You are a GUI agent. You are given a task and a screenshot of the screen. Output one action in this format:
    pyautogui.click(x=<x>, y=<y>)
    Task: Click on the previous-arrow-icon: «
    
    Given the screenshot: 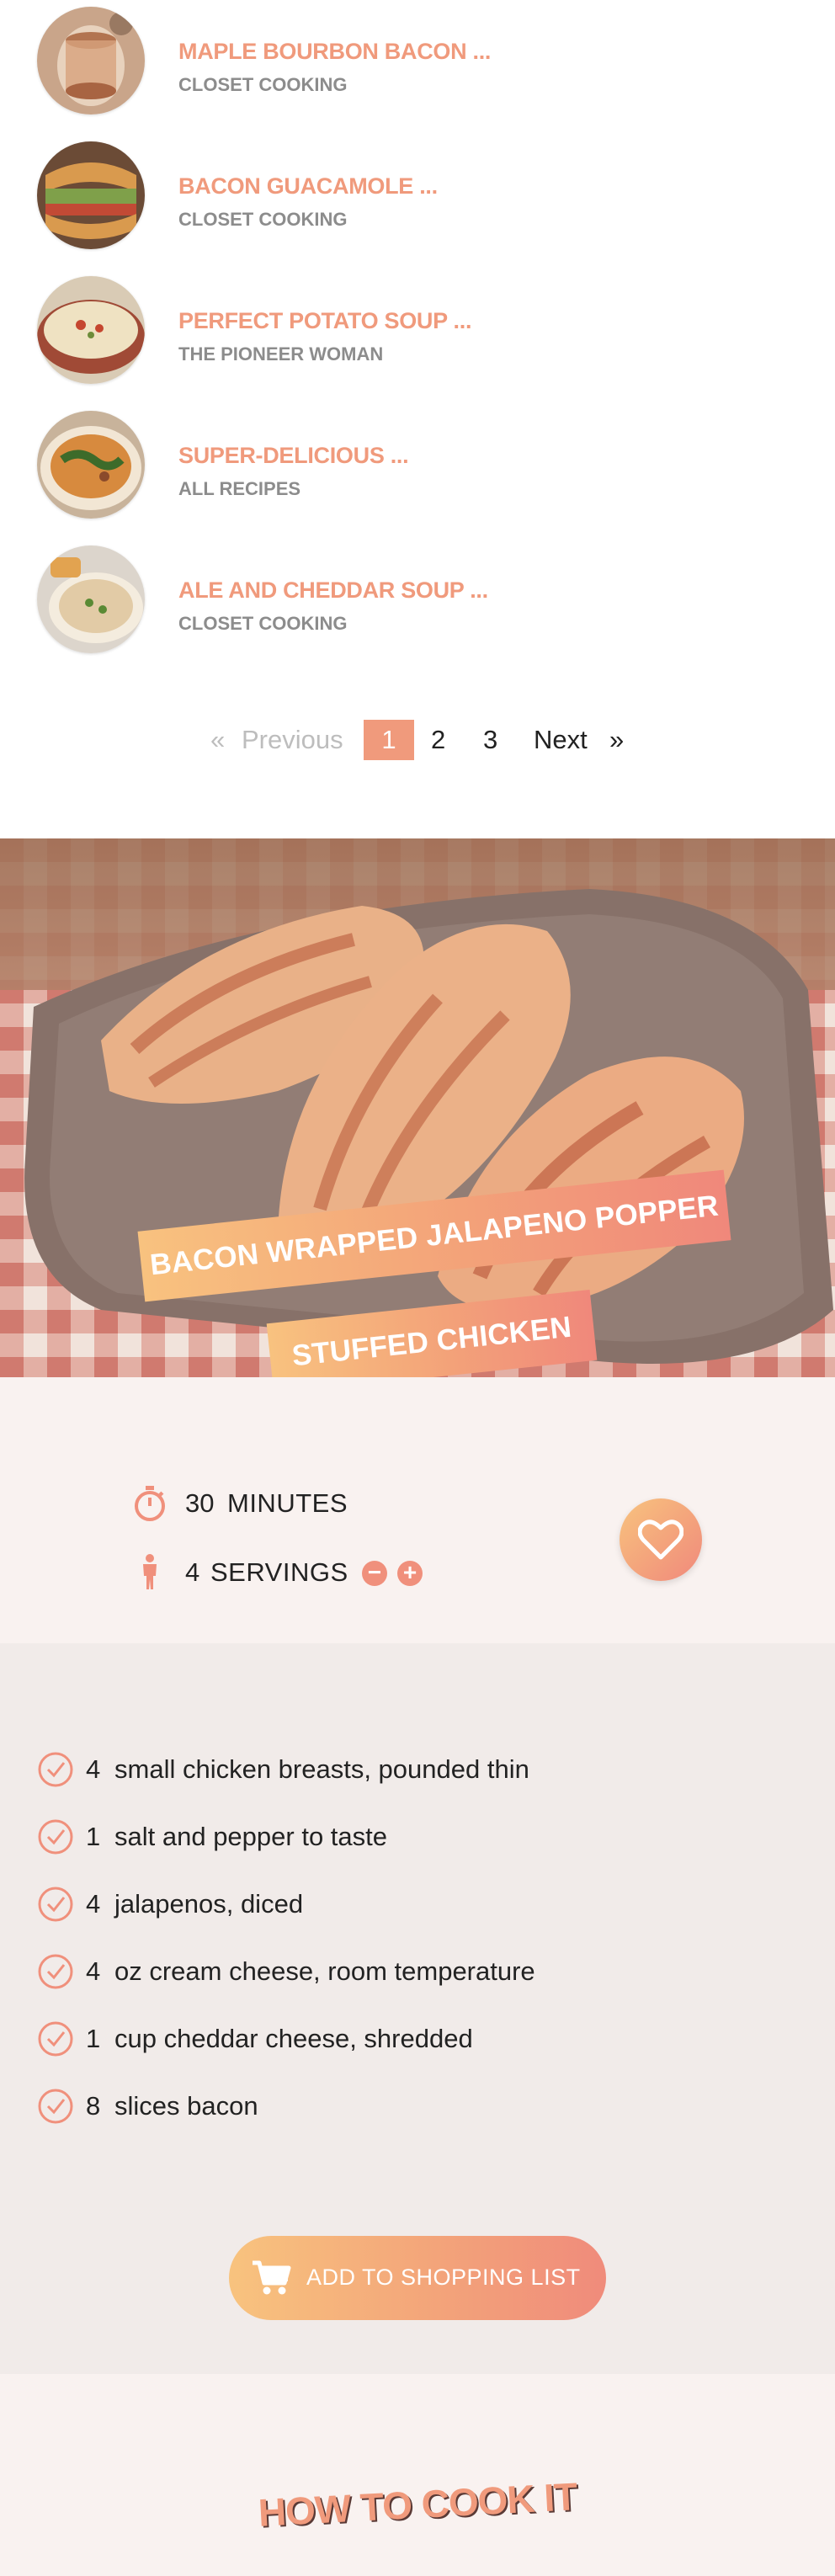 What is the action you would take?
    pyautogui.click(x=218, y=740)
    